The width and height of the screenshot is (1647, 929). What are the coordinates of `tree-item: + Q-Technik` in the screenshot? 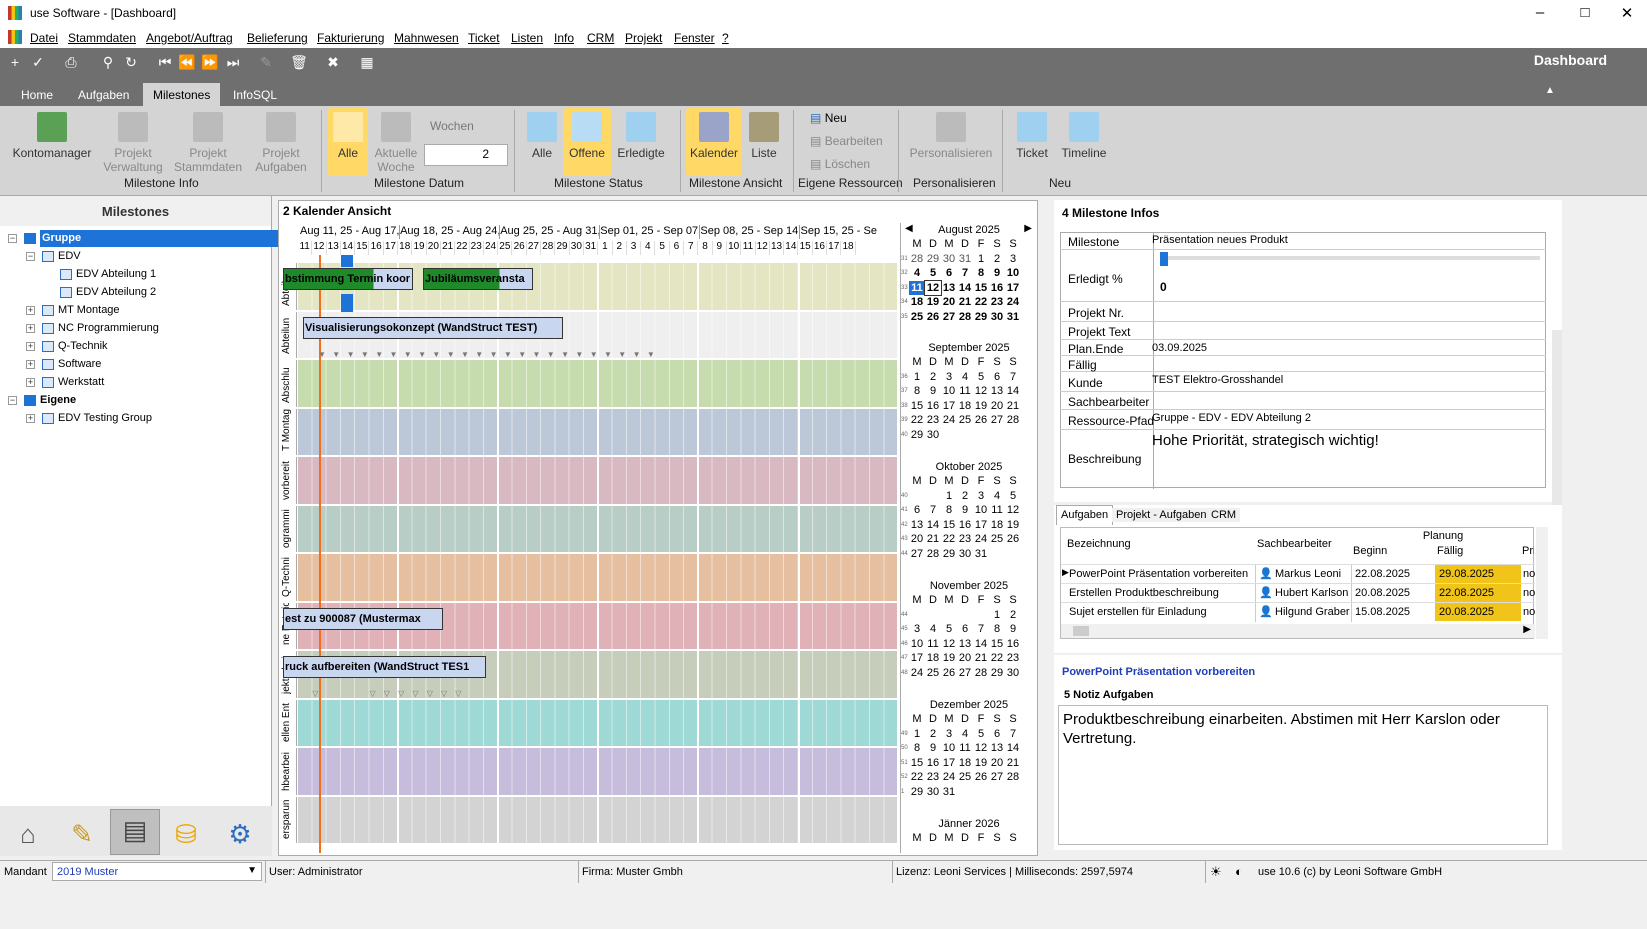 It's located at (136, 346).